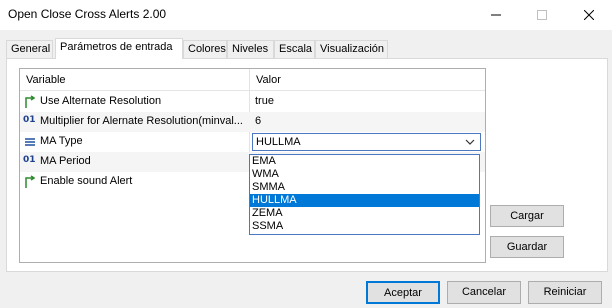 Image resolution: width=612 pixels, height=308 pixels. I want to click on cancel-button: Cancelar, so click(484, 292).